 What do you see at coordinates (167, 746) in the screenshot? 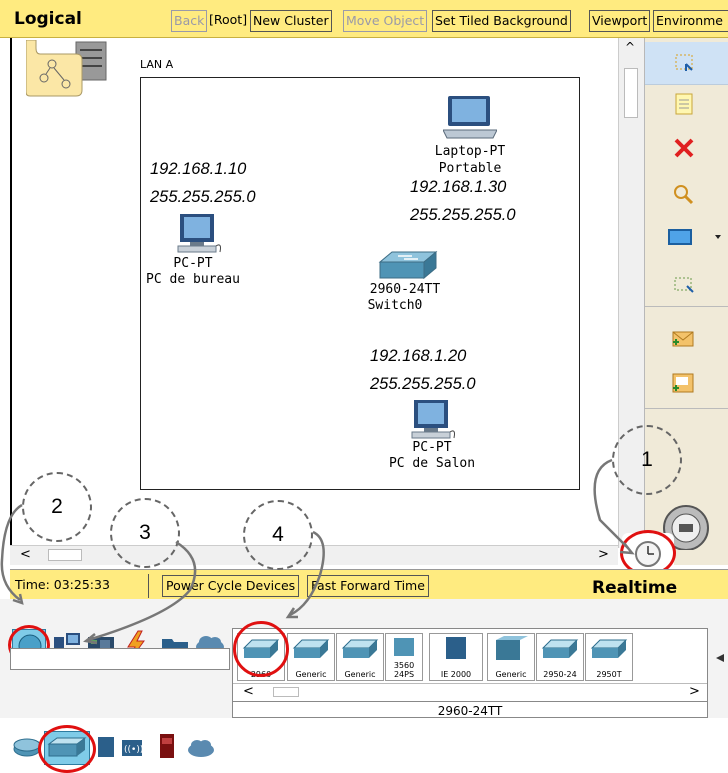
I see `security-subcategory` at bounding box center [167, 746].